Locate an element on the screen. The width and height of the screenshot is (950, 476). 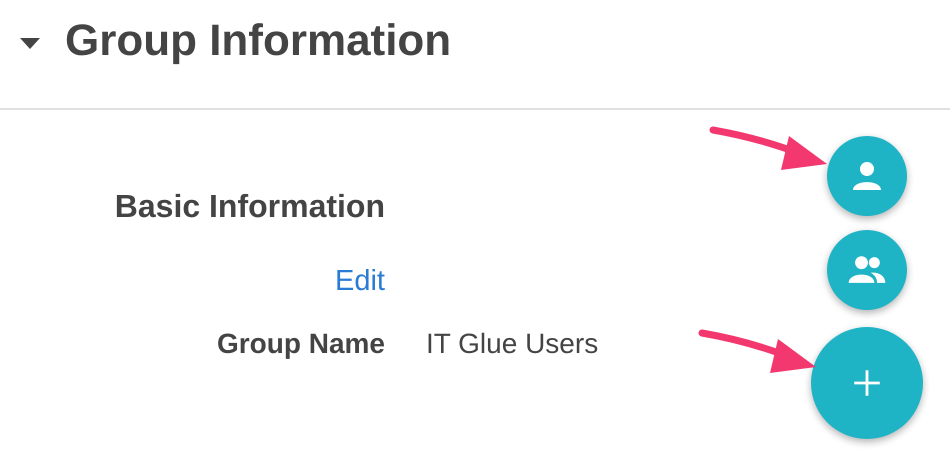
subsection-title: Basic Information is located at coordinates (249, 206).